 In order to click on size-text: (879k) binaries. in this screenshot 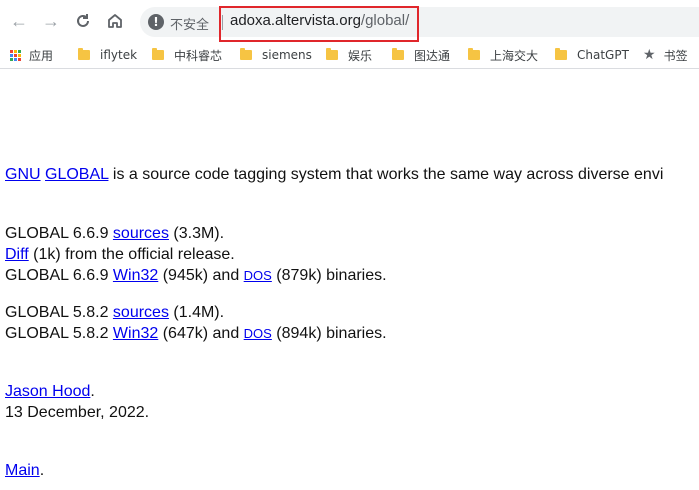, I will do `click(329, 275)`.